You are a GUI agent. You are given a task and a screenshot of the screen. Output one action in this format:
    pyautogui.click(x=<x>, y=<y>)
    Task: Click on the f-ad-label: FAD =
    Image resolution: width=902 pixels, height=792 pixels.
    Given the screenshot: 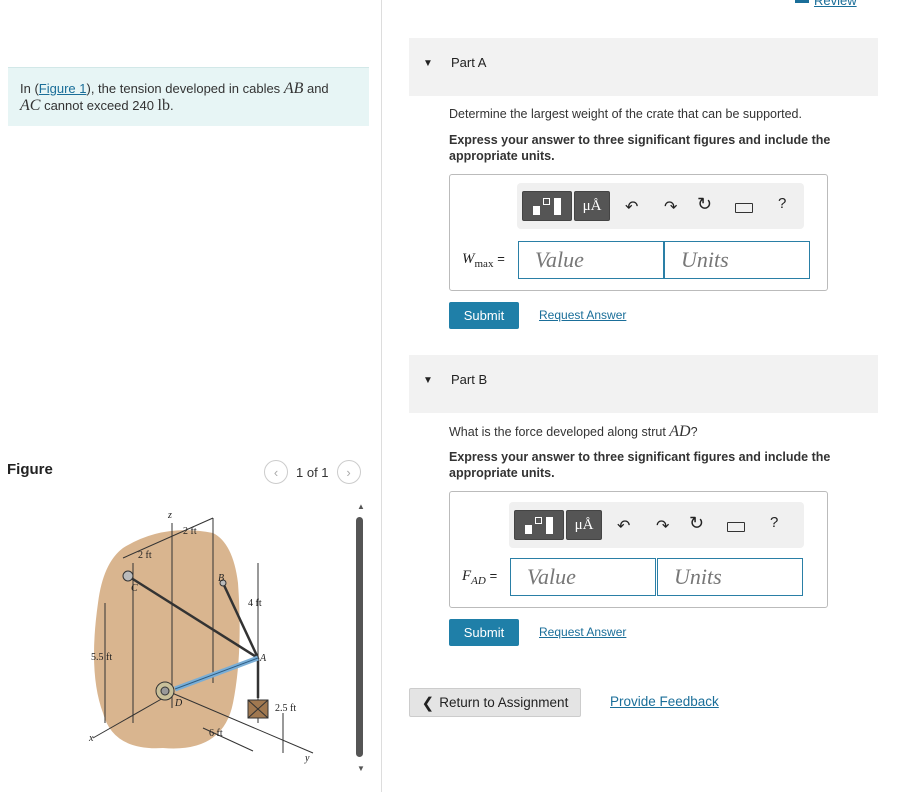 What is the action you would take?
    pyautogui.click(x=479, y=577)
    